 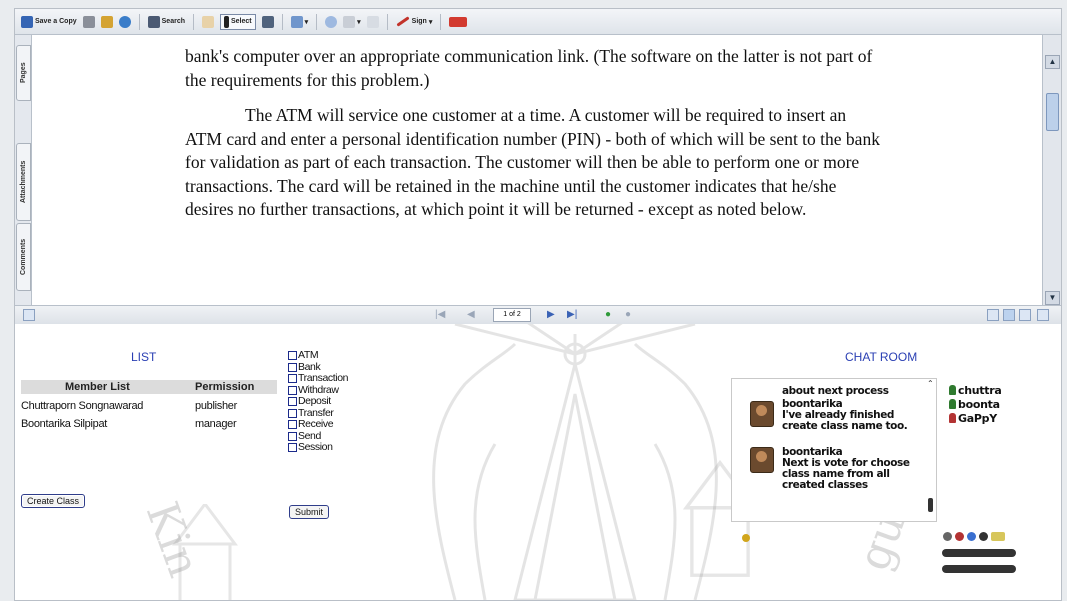 I want to click on sign-button: Sign ▾, so click(x=414, y=21).